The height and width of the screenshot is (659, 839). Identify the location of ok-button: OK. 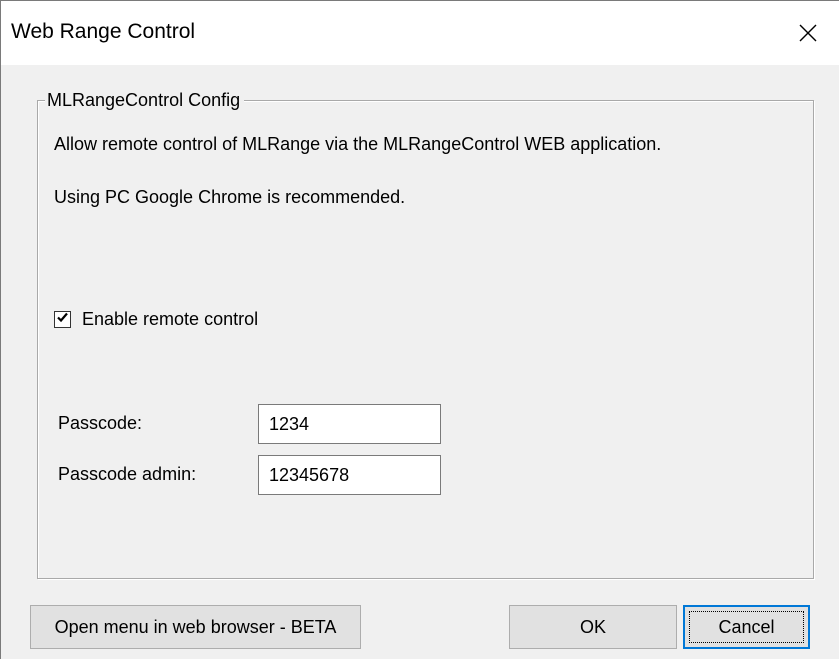
(593, 627).